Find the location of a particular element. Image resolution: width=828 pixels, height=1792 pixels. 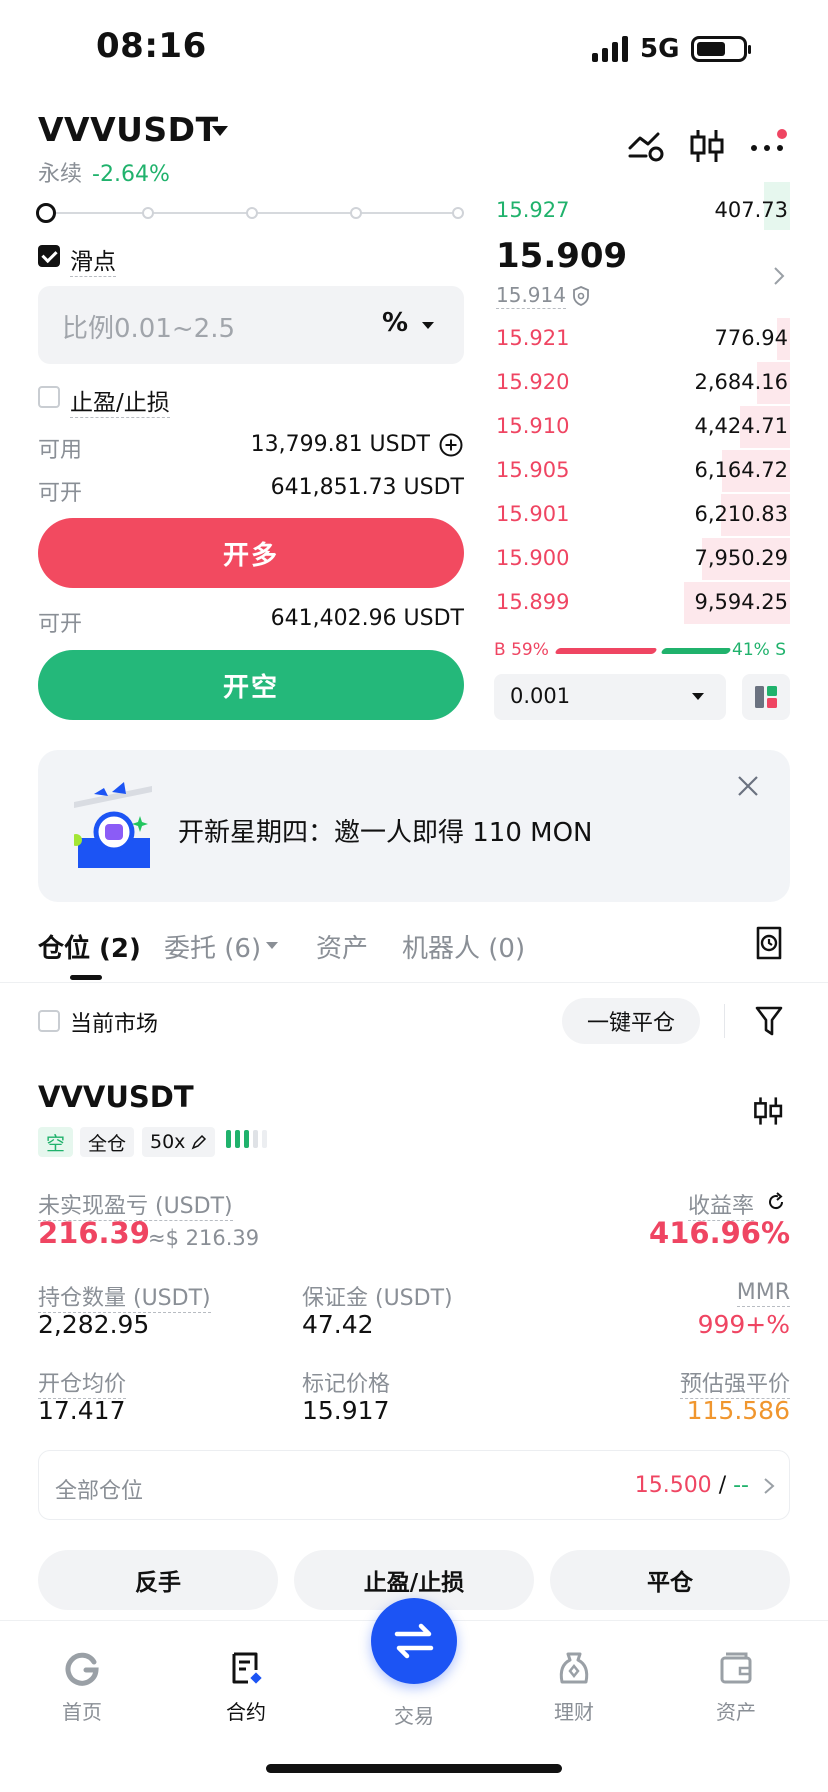

reverse-button: 反手 is located at coordinates (158, 1580).